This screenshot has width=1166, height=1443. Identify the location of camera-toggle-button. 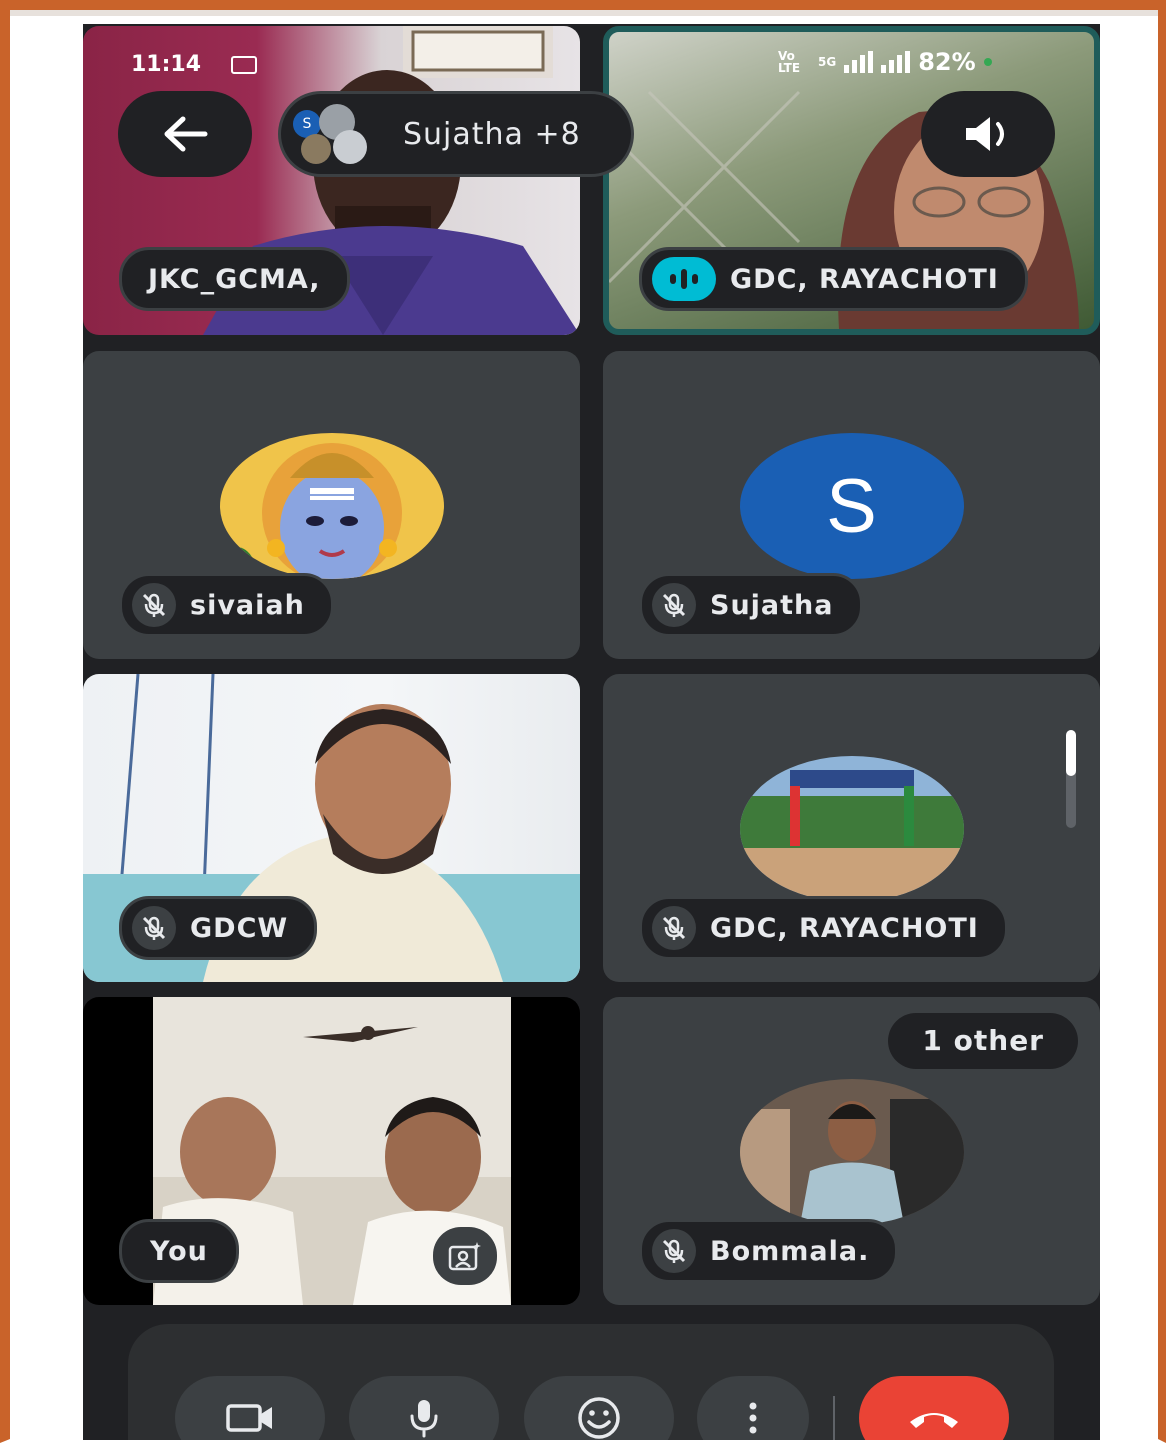
(250, 1408).